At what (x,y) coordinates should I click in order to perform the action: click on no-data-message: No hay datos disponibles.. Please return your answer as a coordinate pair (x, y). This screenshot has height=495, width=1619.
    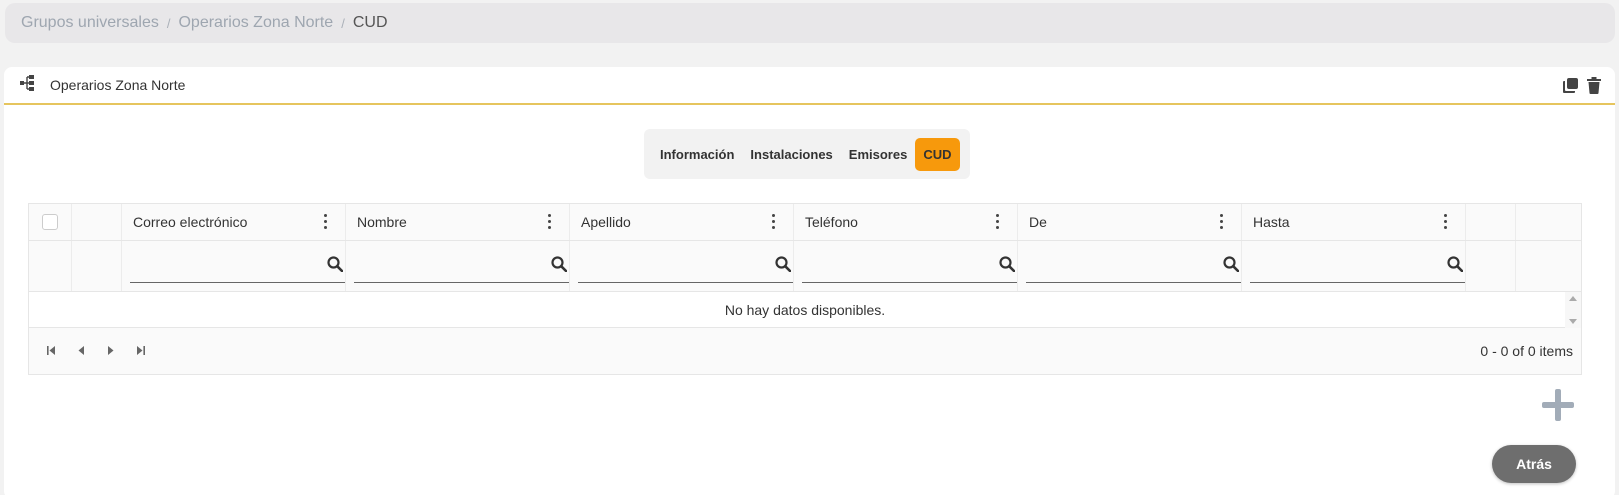
    Looking at the image, I should click on (805, 309).